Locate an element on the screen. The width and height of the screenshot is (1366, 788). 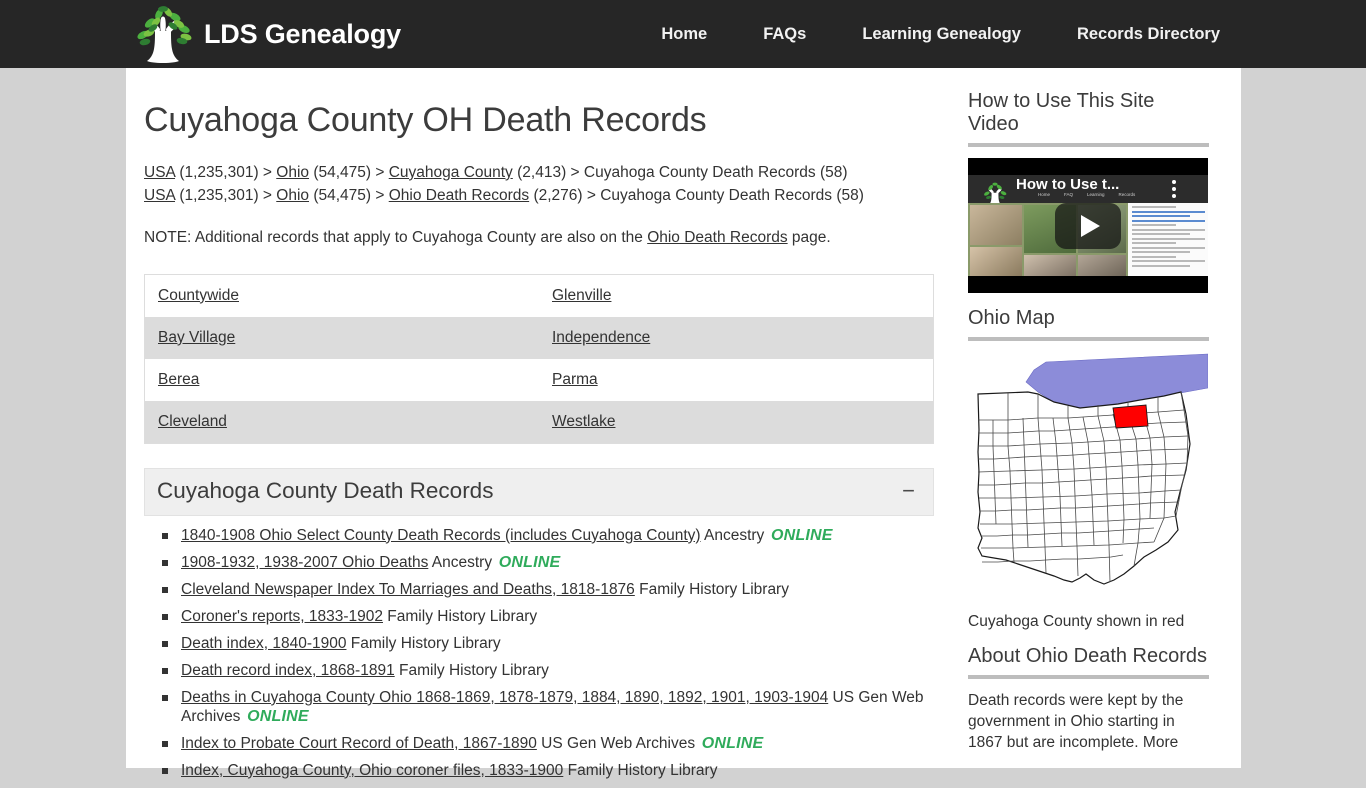
video-section-heading: How to Use This Site Video is located at coordinates (1088, 118).